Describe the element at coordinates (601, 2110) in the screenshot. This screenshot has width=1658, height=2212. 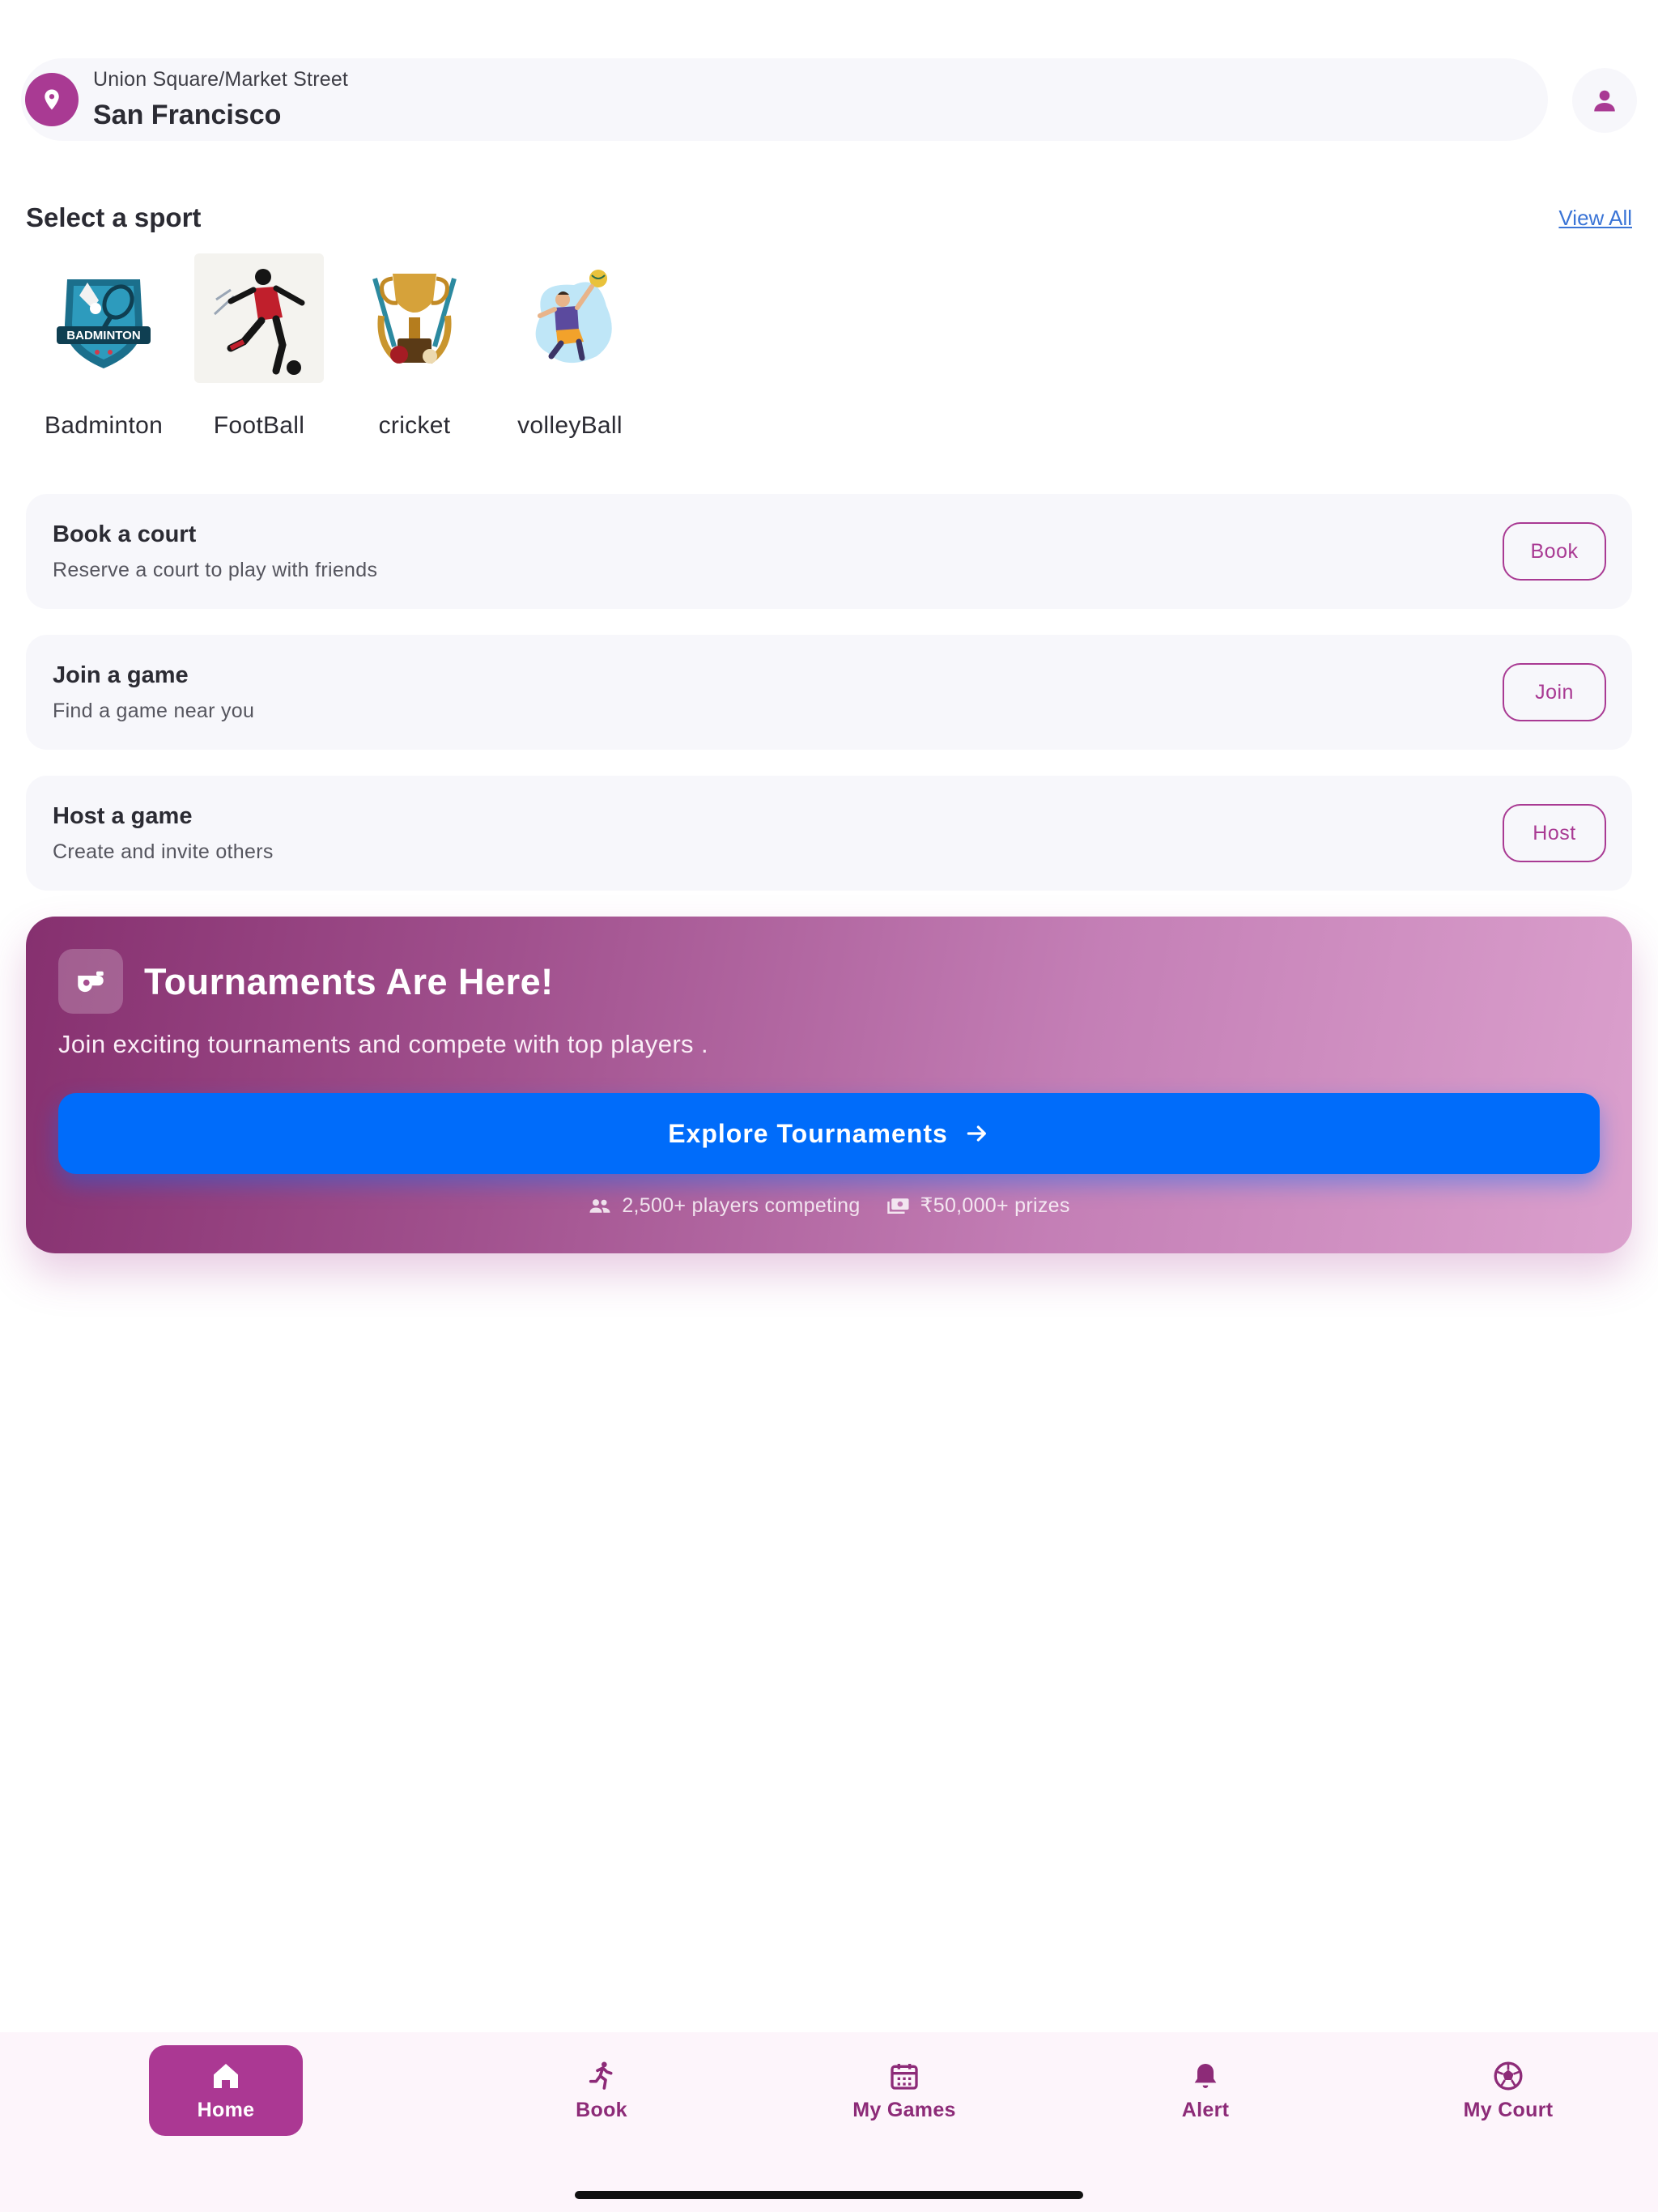
I see `nav-label: Book` at that location.